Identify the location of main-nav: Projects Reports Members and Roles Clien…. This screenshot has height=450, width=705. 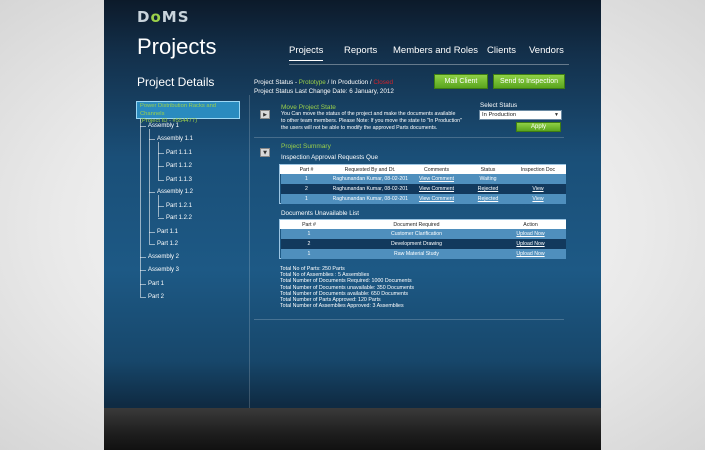
(445, 55).